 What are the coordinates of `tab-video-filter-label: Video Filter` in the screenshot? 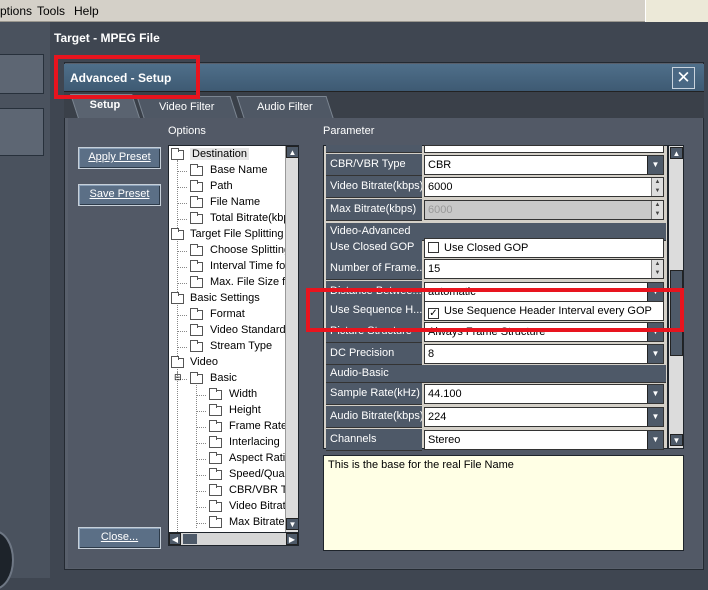 It's located at (187, 107).